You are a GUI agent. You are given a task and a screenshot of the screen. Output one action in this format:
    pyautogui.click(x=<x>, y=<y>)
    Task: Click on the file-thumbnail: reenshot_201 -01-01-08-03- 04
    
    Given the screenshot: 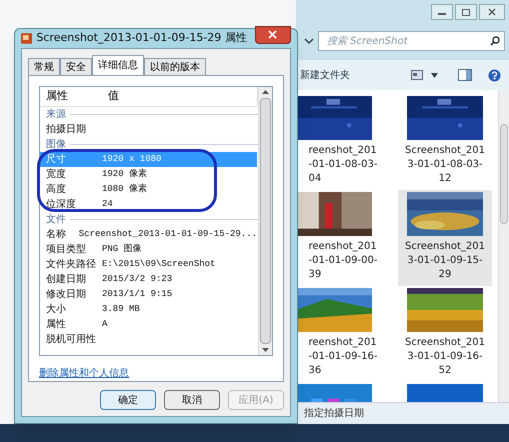 What is the action you would take?
    pyautogui.click(x=343, y=142)
    